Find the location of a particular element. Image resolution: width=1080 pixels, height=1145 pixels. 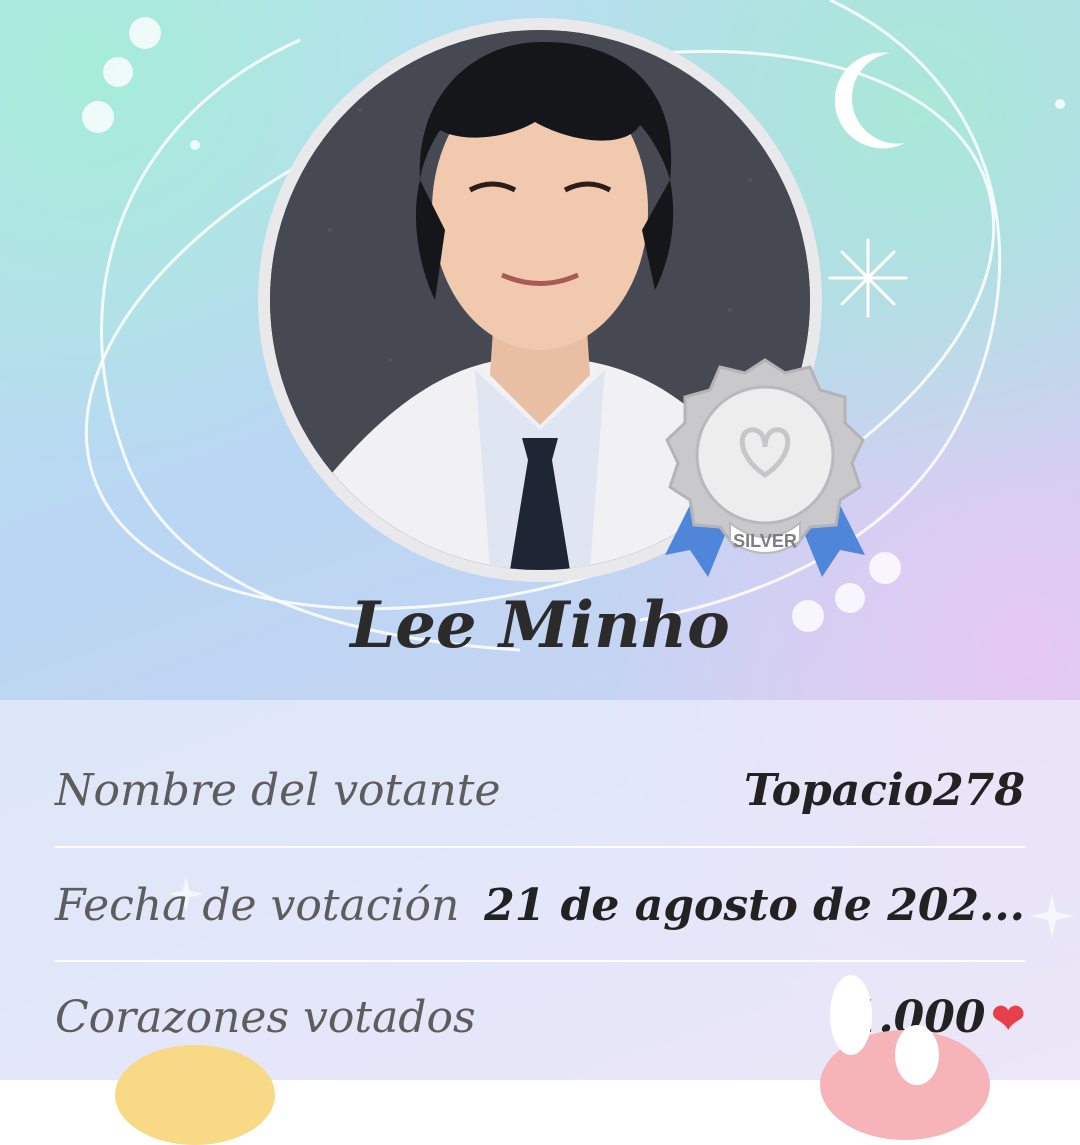

moon-icon is located at coordinates (870, 100).